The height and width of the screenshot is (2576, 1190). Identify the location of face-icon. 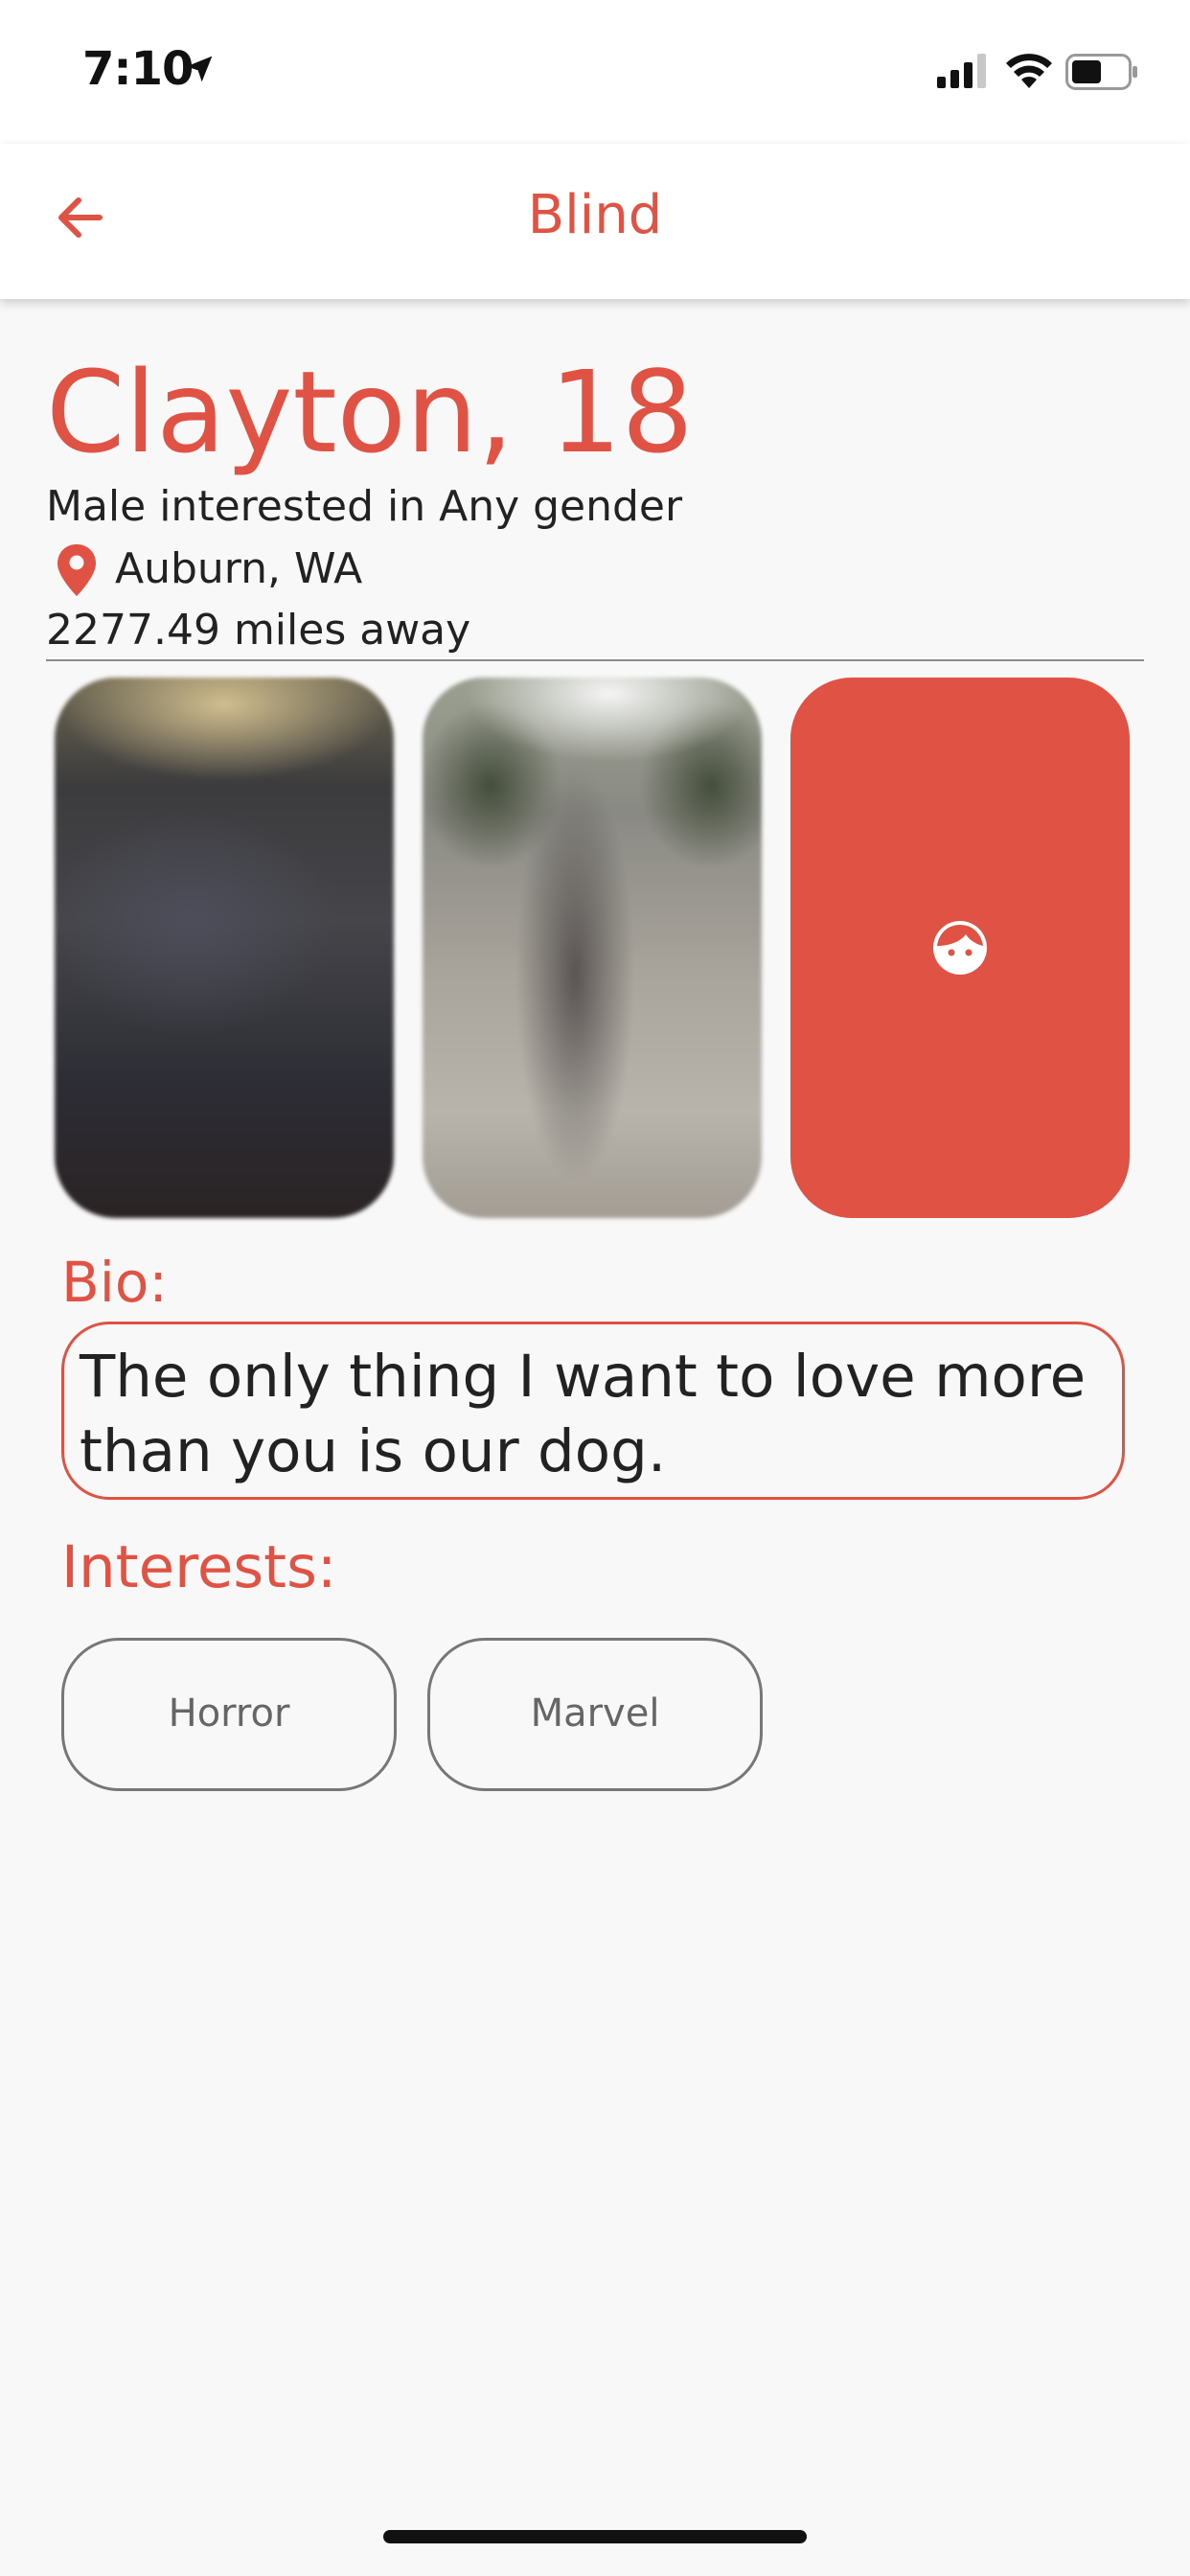
(960, 948).